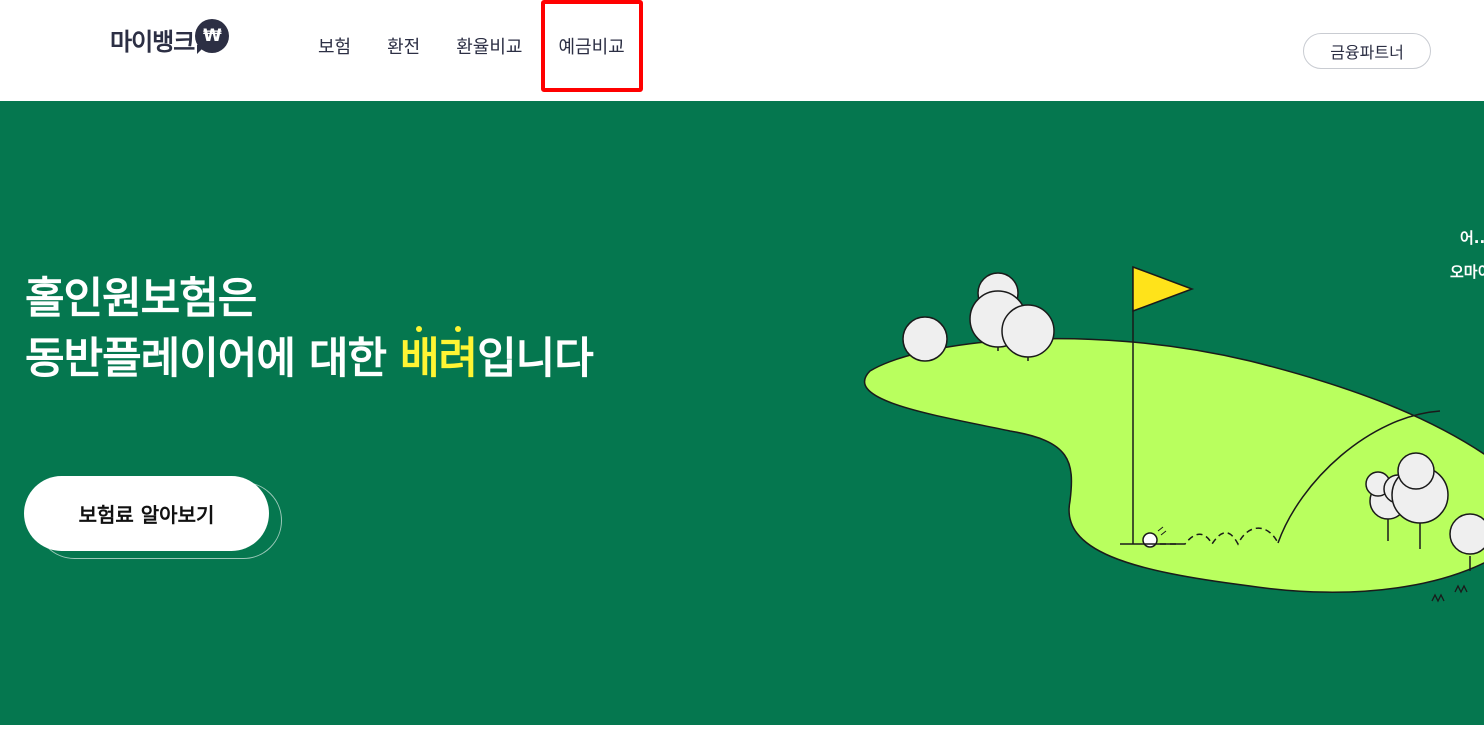 This screenshot has width=1484, height=729. Describe the element at coordinates (1449, 593) in the screenshot. I see `grass-marks` at that location.